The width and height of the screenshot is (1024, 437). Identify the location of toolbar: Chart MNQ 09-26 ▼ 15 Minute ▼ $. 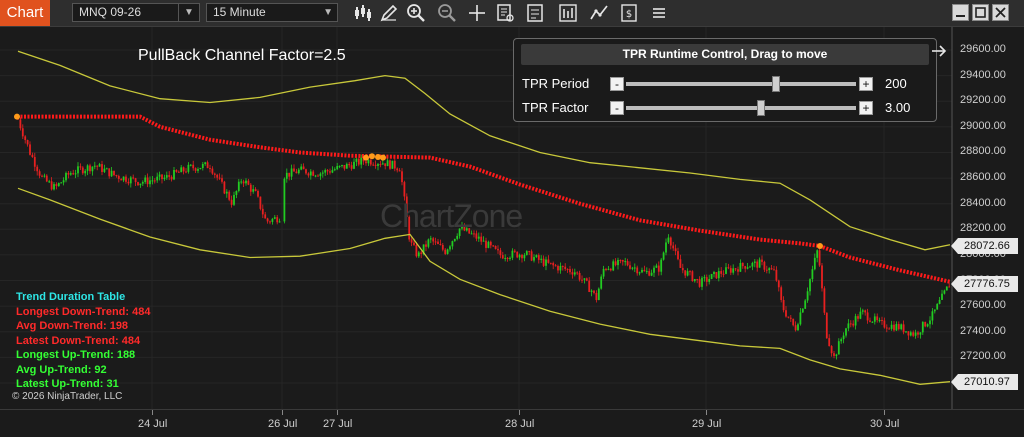
(512, 13).